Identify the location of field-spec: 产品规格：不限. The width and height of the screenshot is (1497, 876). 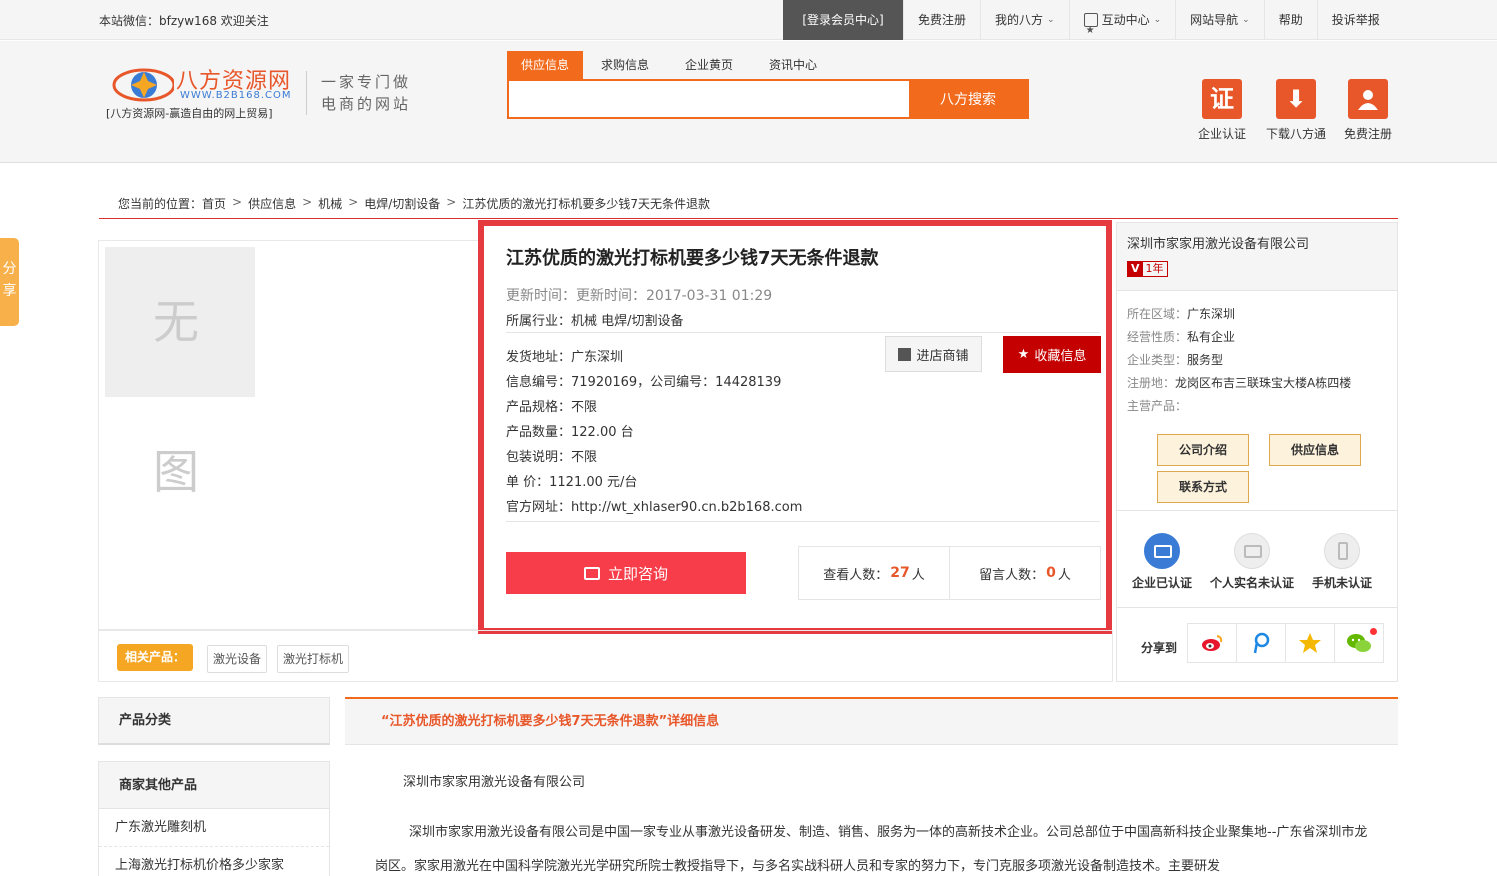
(552, 407).